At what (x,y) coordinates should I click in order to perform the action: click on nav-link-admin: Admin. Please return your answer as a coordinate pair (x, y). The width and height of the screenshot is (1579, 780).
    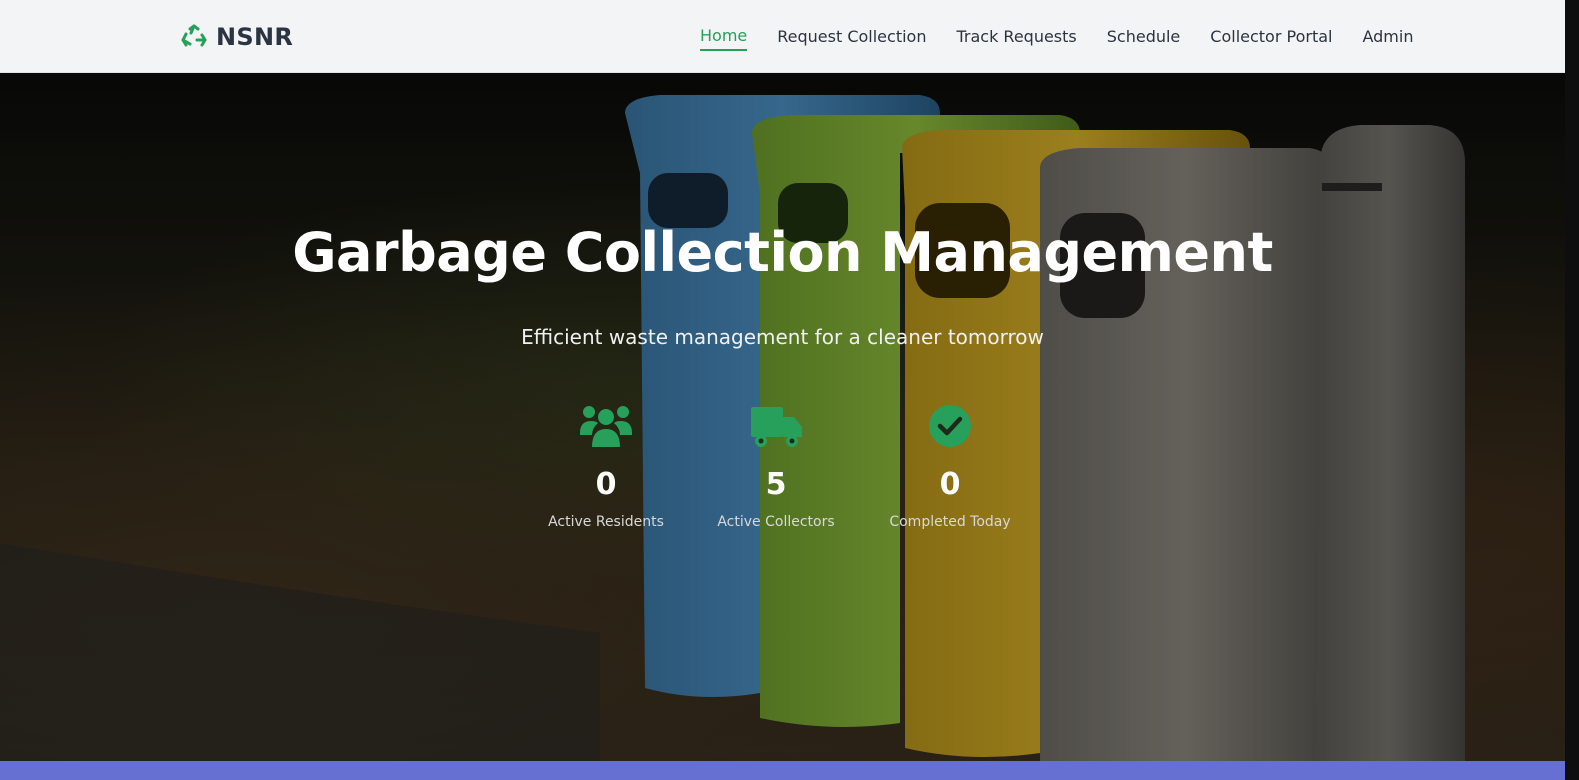
    Looking at the image, I should click on (1387, 38).